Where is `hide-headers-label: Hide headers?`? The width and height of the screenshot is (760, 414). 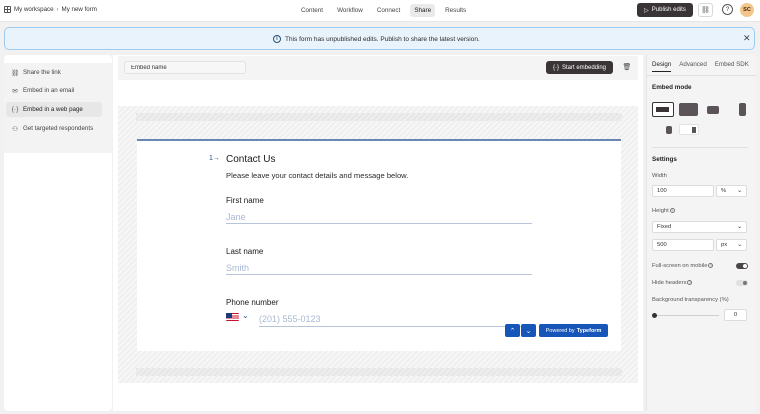
hide-headers-label: Hide headers? is located at coordinates (672, 283).